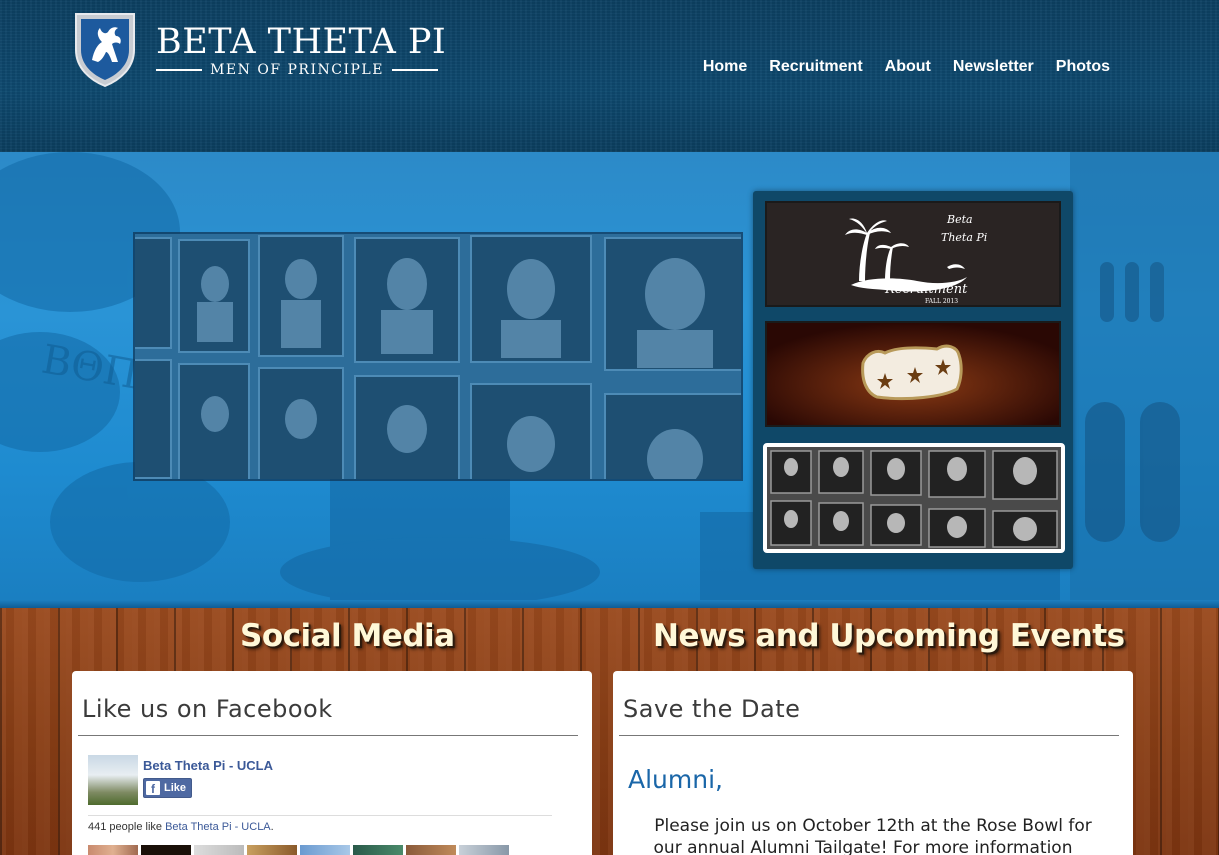 This screenshot has height=855, width=1219. I want to click on main-nav: Home Recruitment About Newsletter Photos, so click(906, 67).